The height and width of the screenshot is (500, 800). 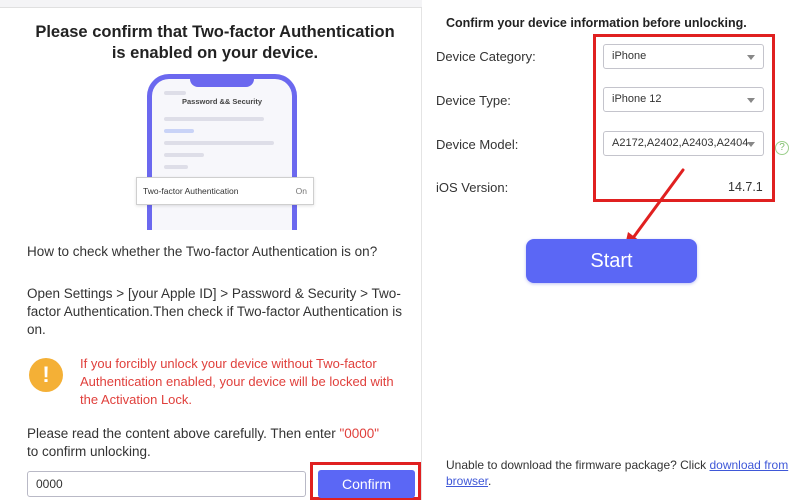 I want to click on download-notice-end: ., so click(x=490, y=481).